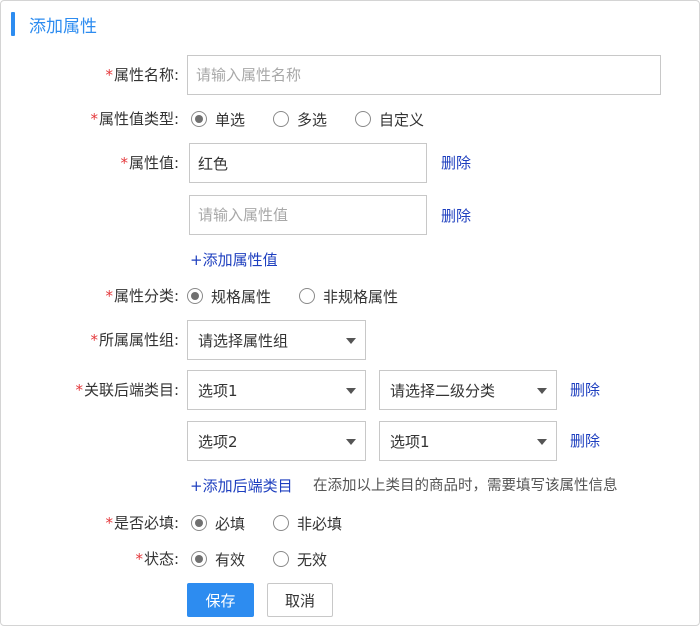 This screenshot has width=700, height=626. What do you see at coordinates (468, 390) in the screenshot?
I see `backend-category-level2-select-1: 请选择二级分类` at bounding box center [468, 390].